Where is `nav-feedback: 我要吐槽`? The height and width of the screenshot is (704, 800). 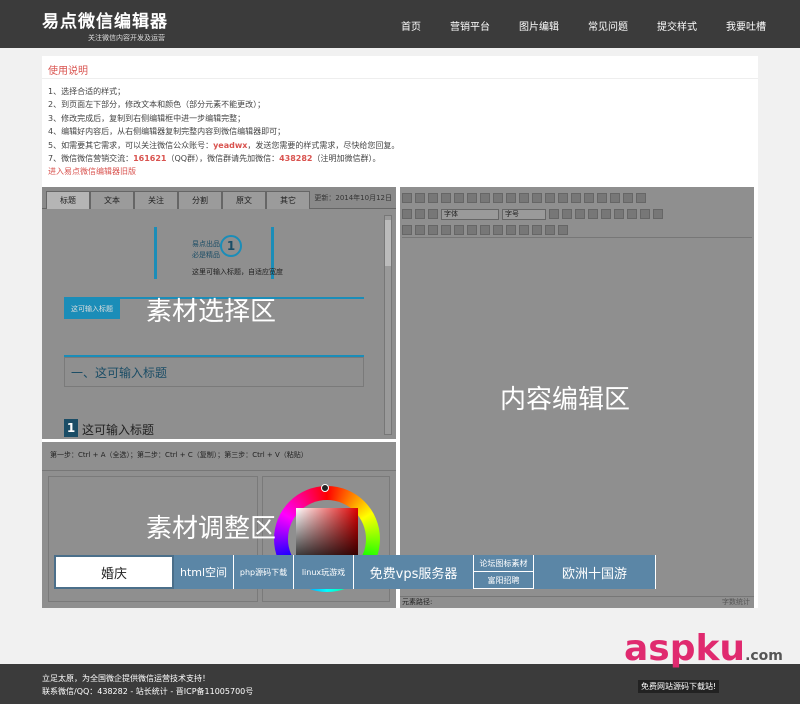 nav-feedback: 我要吐槽 is located at coordinates (746, 25).